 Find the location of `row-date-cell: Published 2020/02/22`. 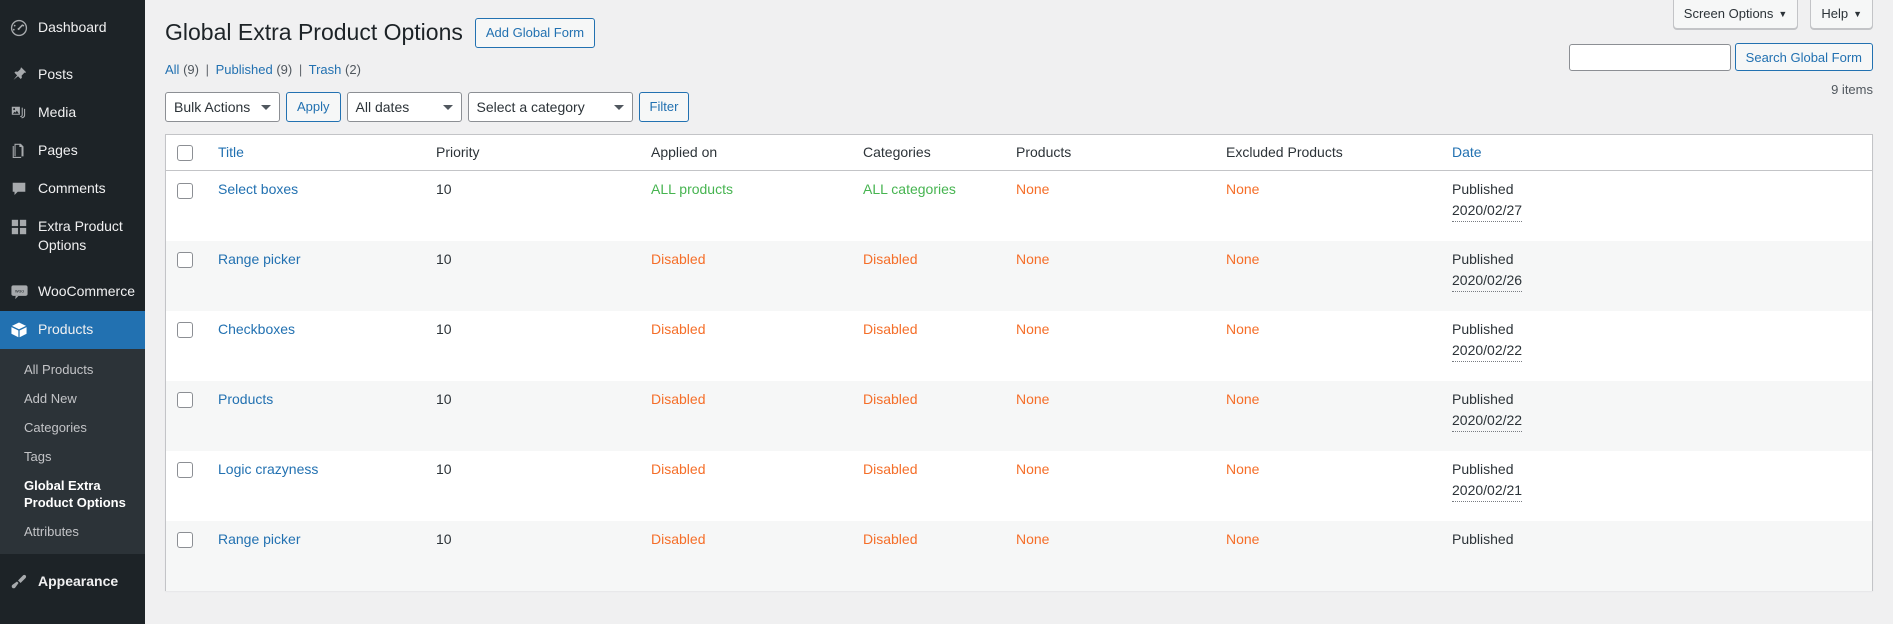

row-date-cell: Published 2020/02/22 is located at coordinates (1657, 346).